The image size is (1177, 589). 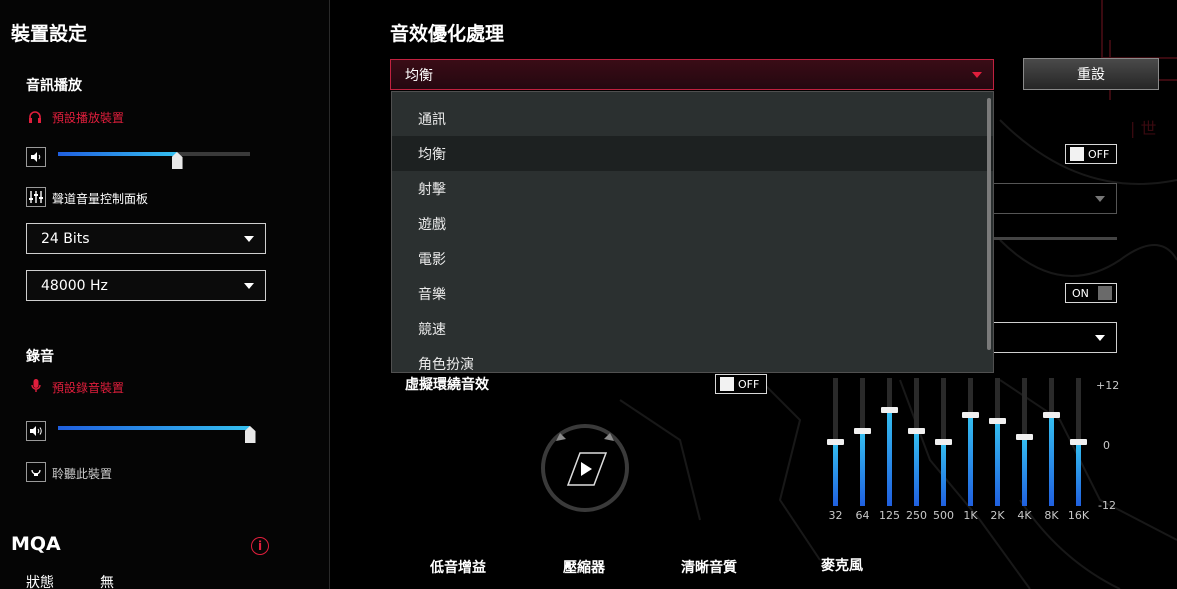 I want to click on bit-depth-value: 24 Bits, so click(x=65, y=238).